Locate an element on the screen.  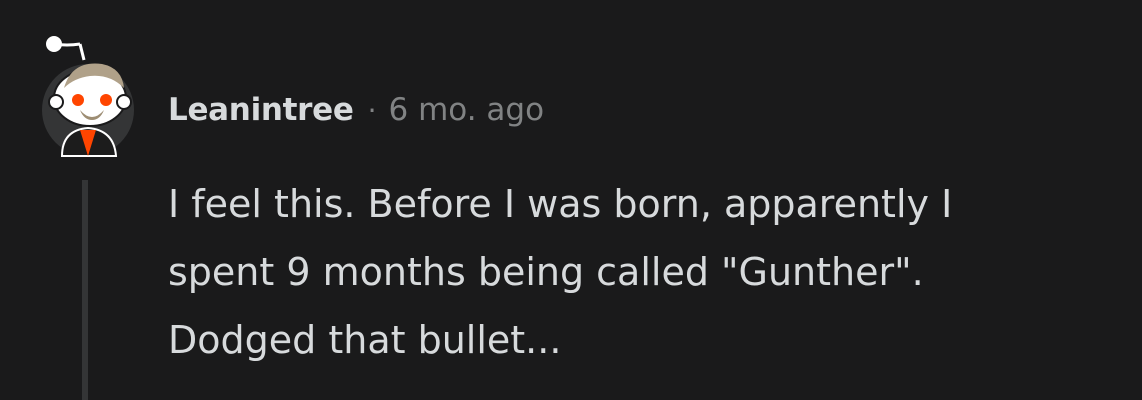
author-username-link: Leanintree is located at coordinates (261, 110).